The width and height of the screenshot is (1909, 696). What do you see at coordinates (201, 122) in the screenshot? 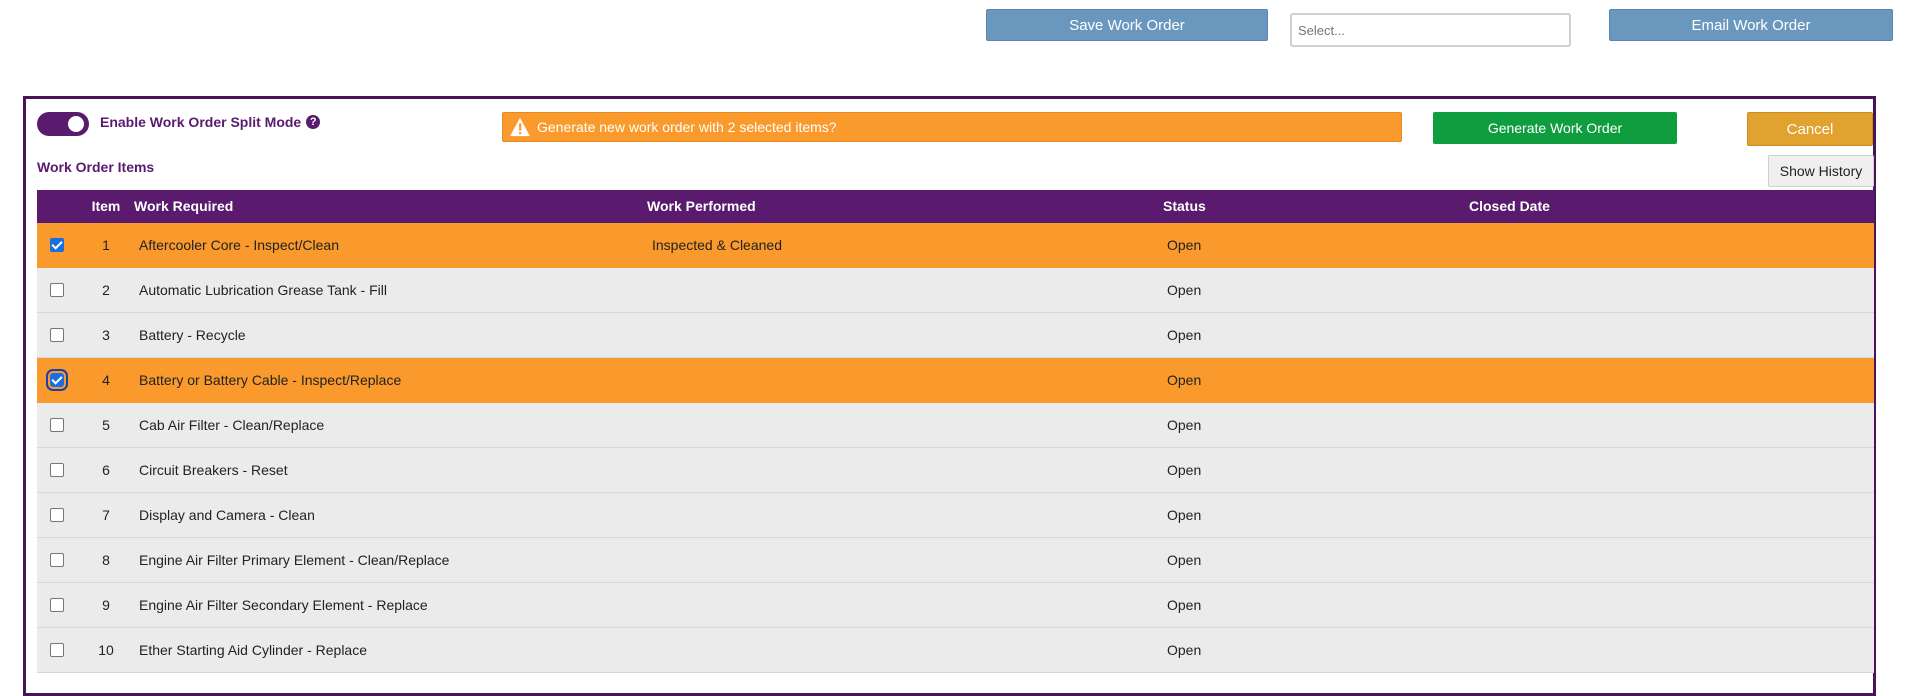
I see `split-mode-text: Enable Work Order Split Mode` at bounding box center [201, 122].